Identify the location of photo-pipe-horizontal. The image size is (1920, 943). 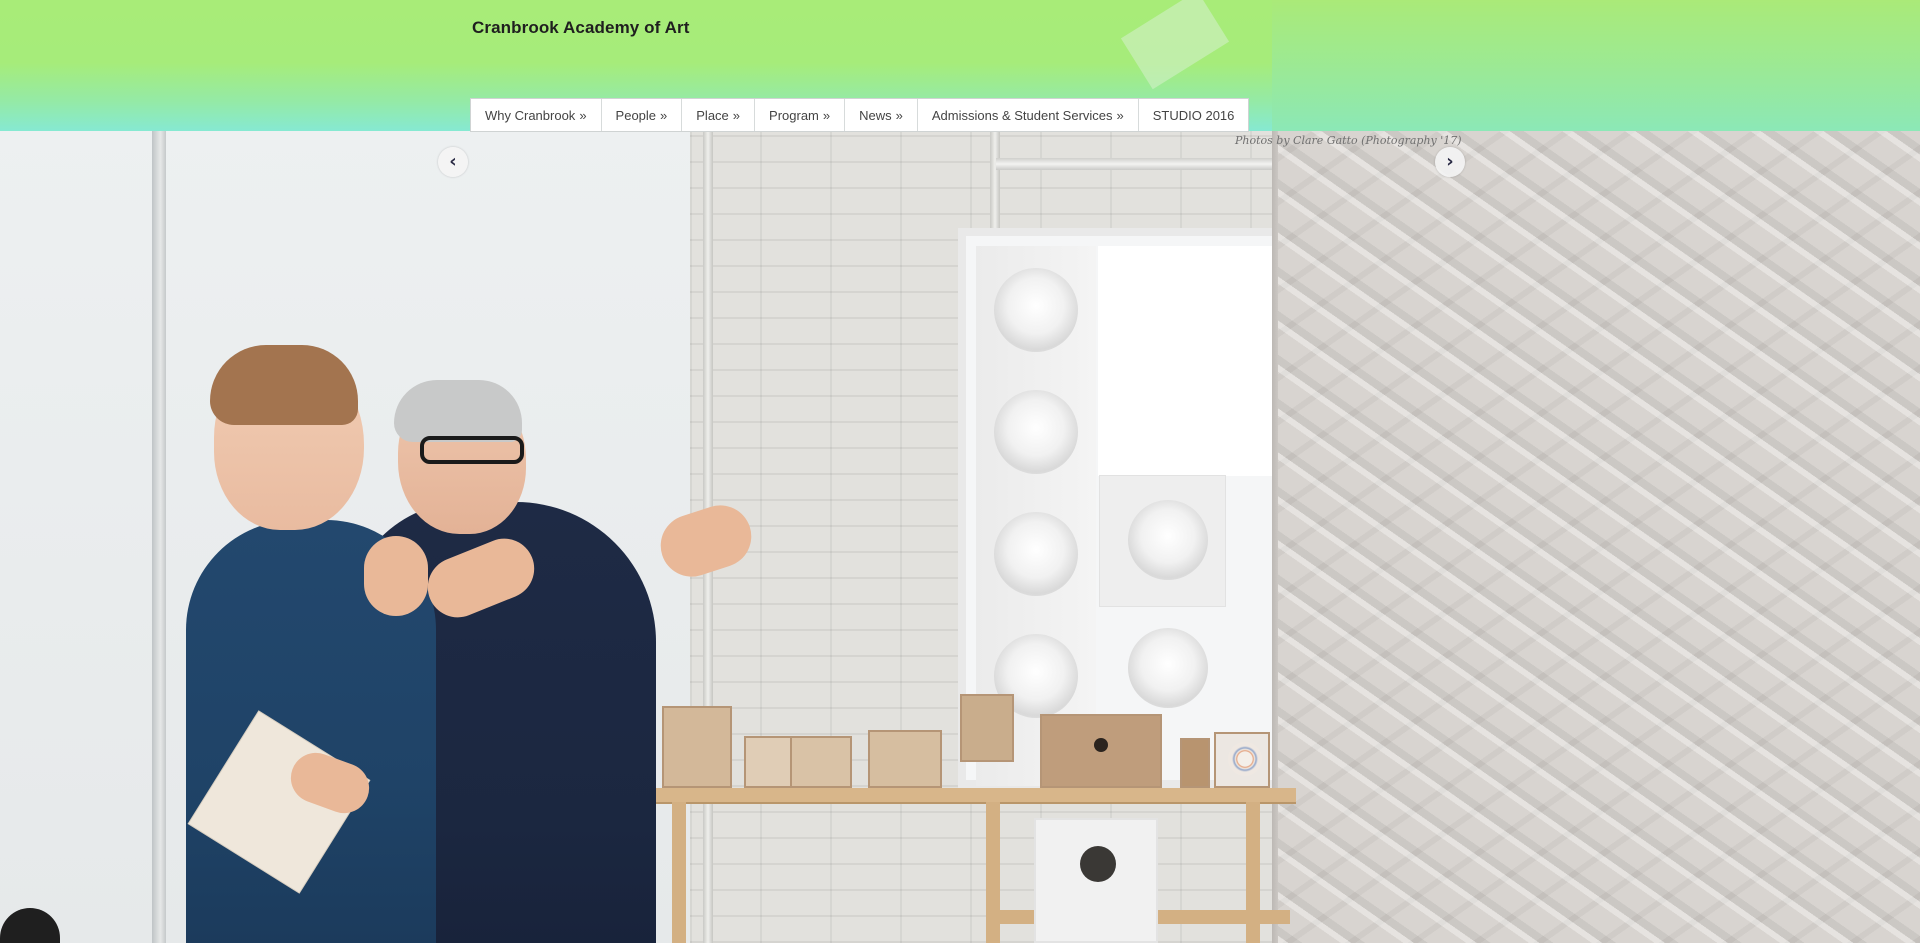
(1136, 164).